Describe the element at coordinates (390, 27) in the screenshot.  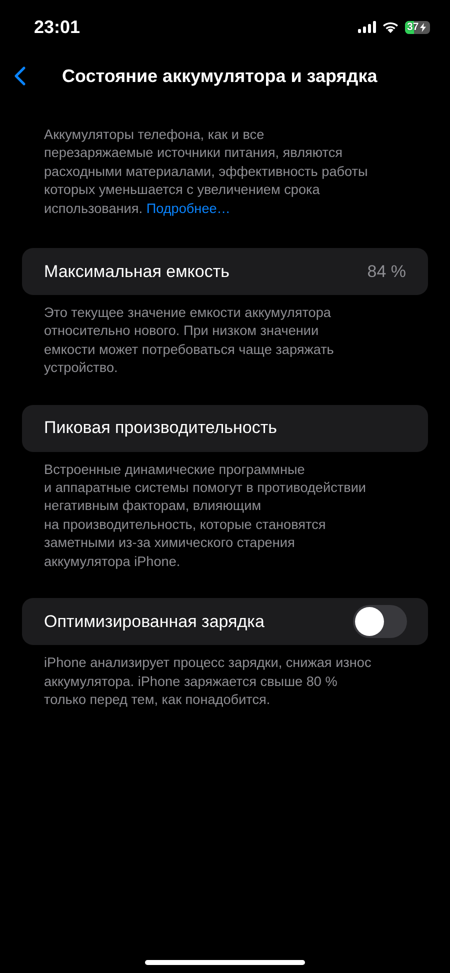
I see `wifi-icon` at that location.